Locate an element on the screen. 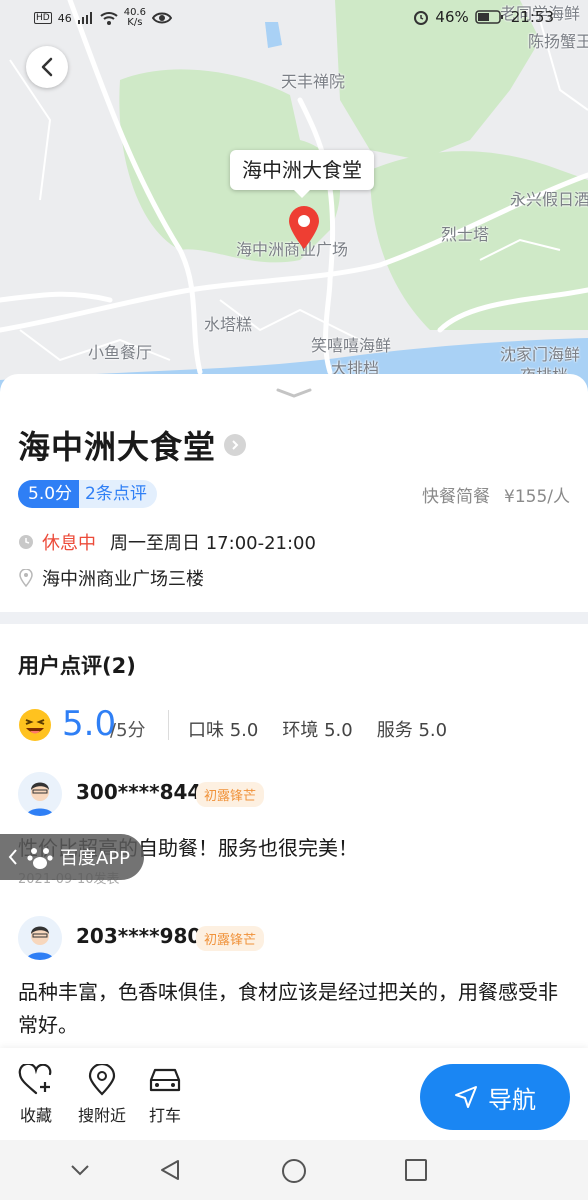 The height and width of the screenshot is (1200, 588). location-search-icon is located at coordinates (102, 1080).